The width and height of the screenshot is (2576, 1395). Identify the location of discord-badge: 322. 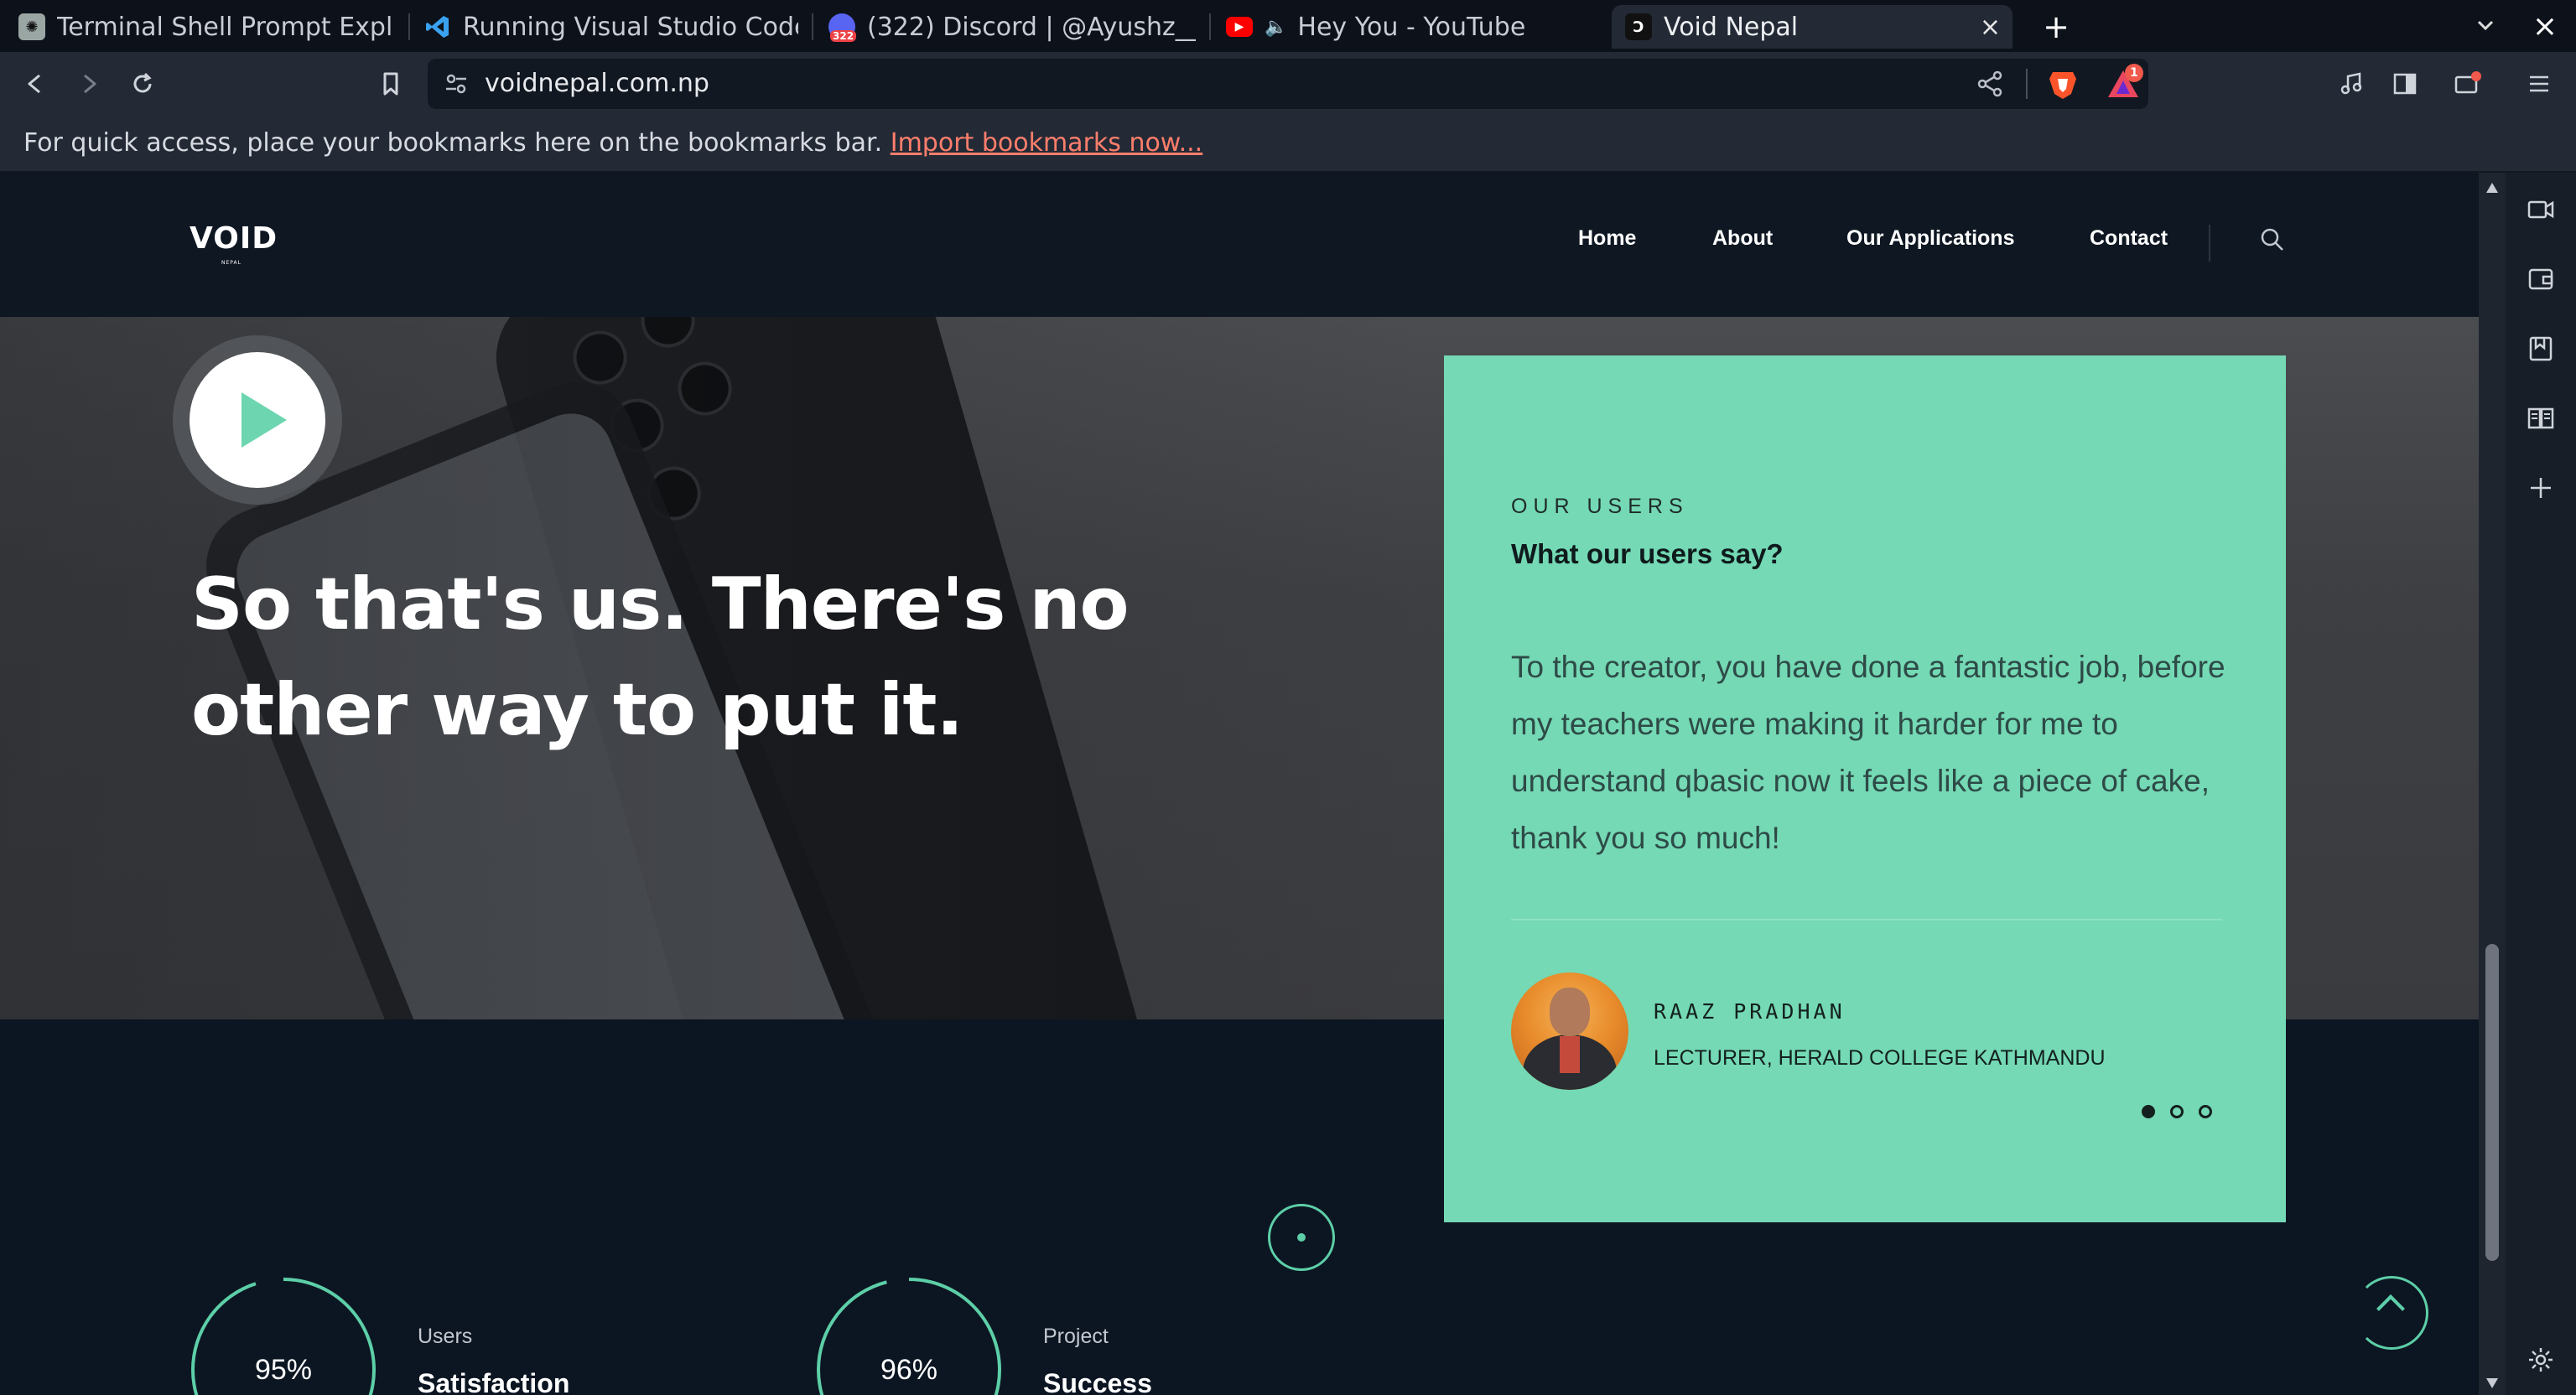
(843, 36).